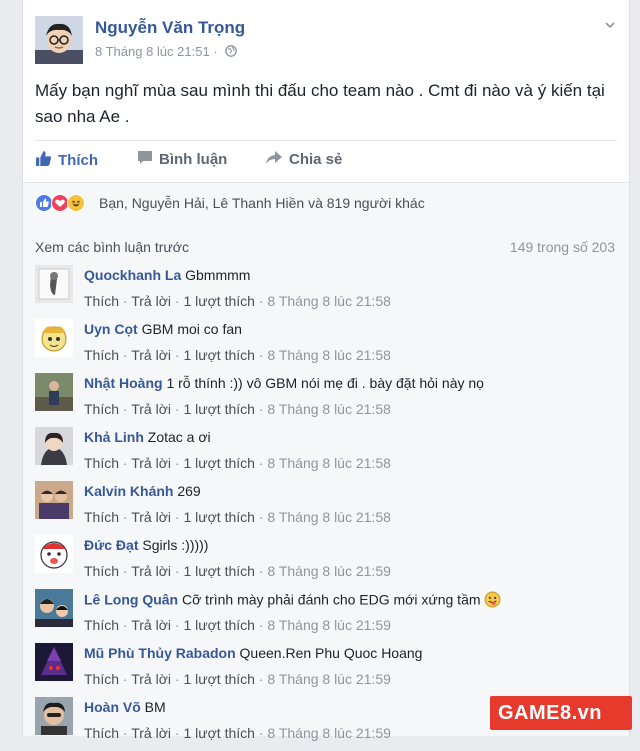 The image size is (640, 751). I want to click on chevron-down-icon, so click(610, 25).